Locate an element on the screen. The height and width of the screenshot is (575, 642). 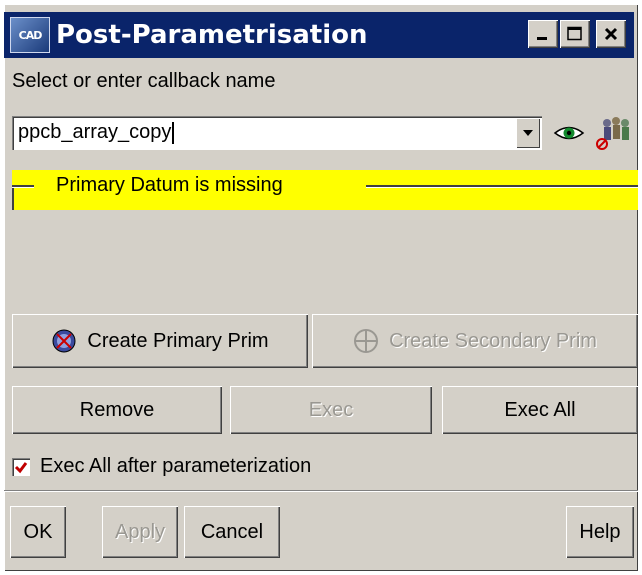
exec-all-checkbox is located at coordinates (21, 467).